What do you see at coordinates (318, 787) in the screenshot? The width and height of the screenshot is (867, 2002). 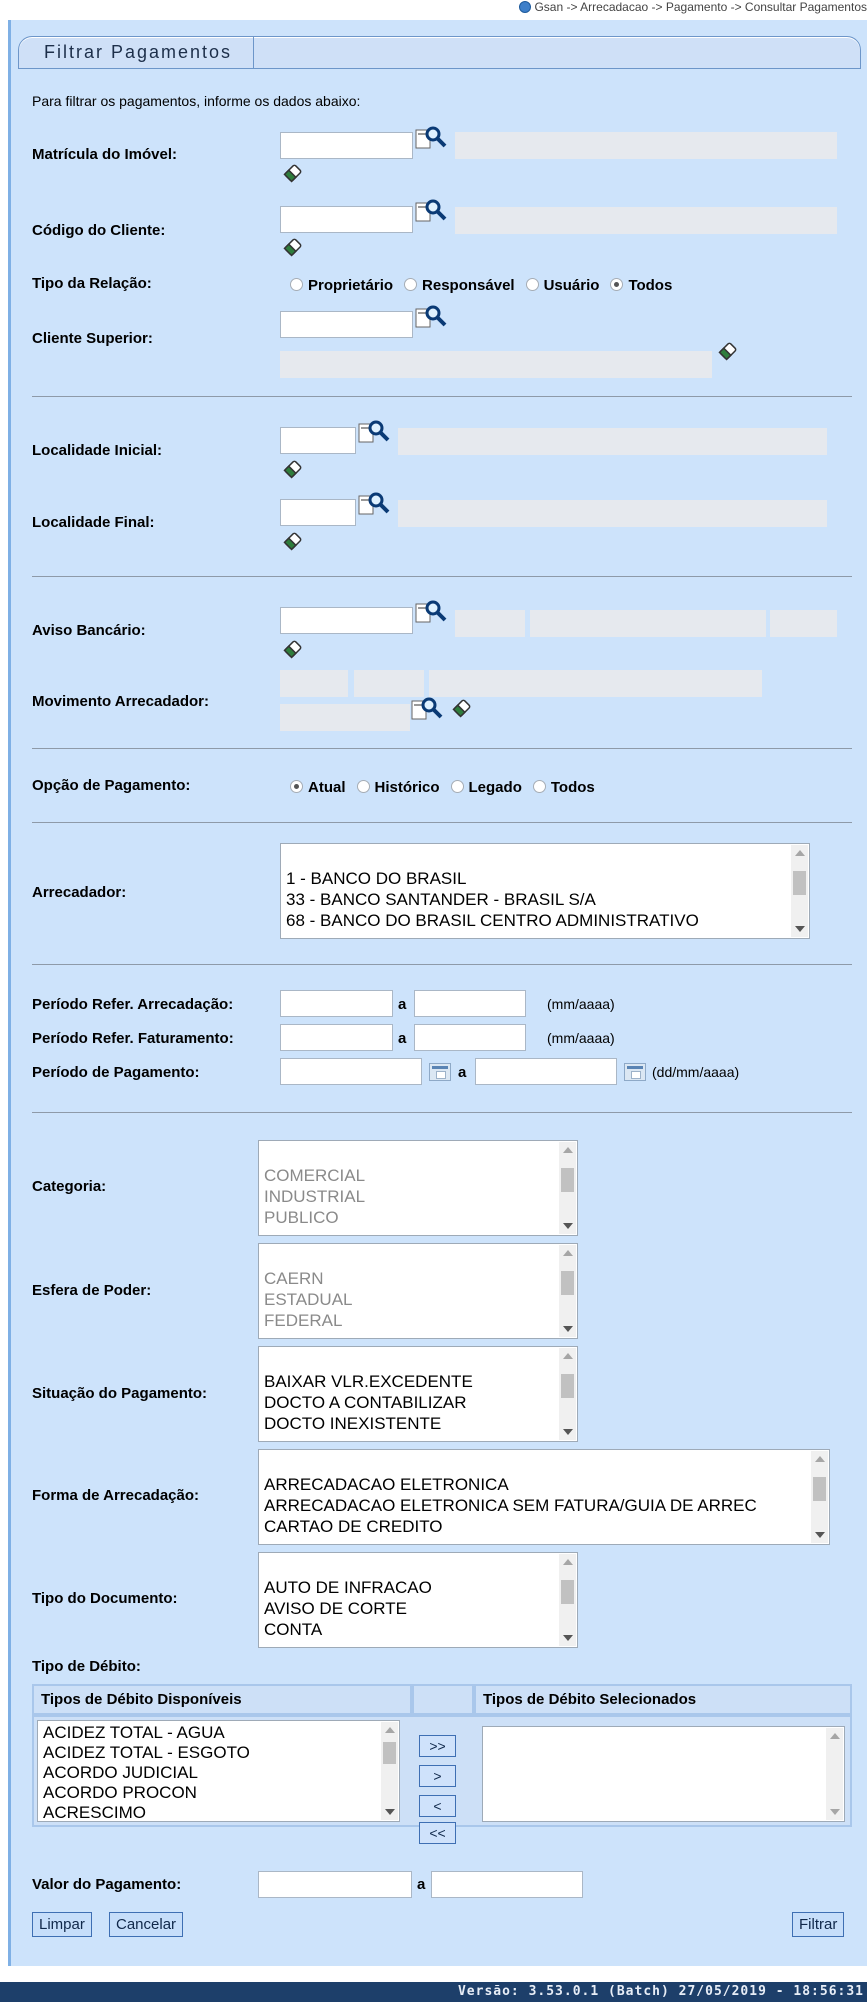 I see `opcao-pagamento-option: Atual` at bounding box center [318, 787].